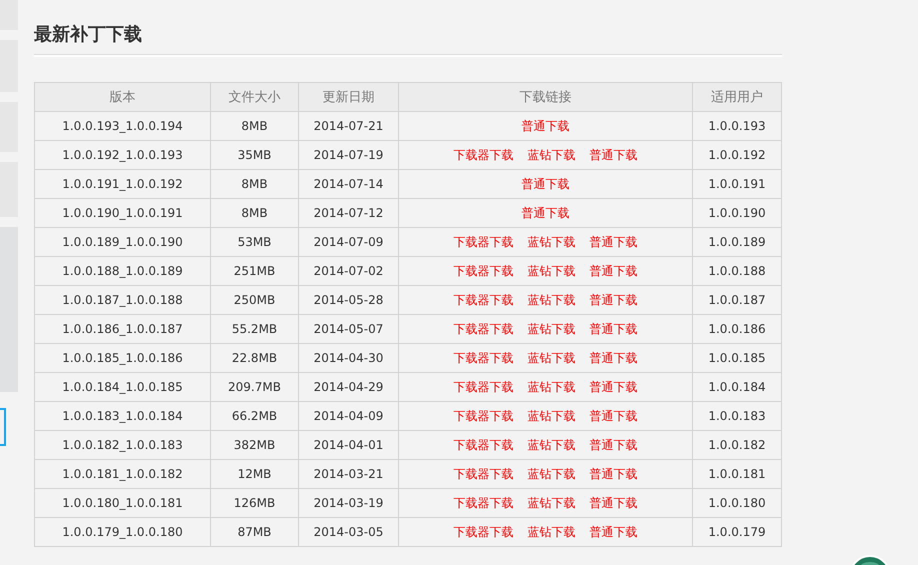 This screenshot has width=918, height=565. What do you see at coordinates (737, 474) in the screenshot?
I see `table-cell: 1.0.0.181` at bounding box center [737, 474].